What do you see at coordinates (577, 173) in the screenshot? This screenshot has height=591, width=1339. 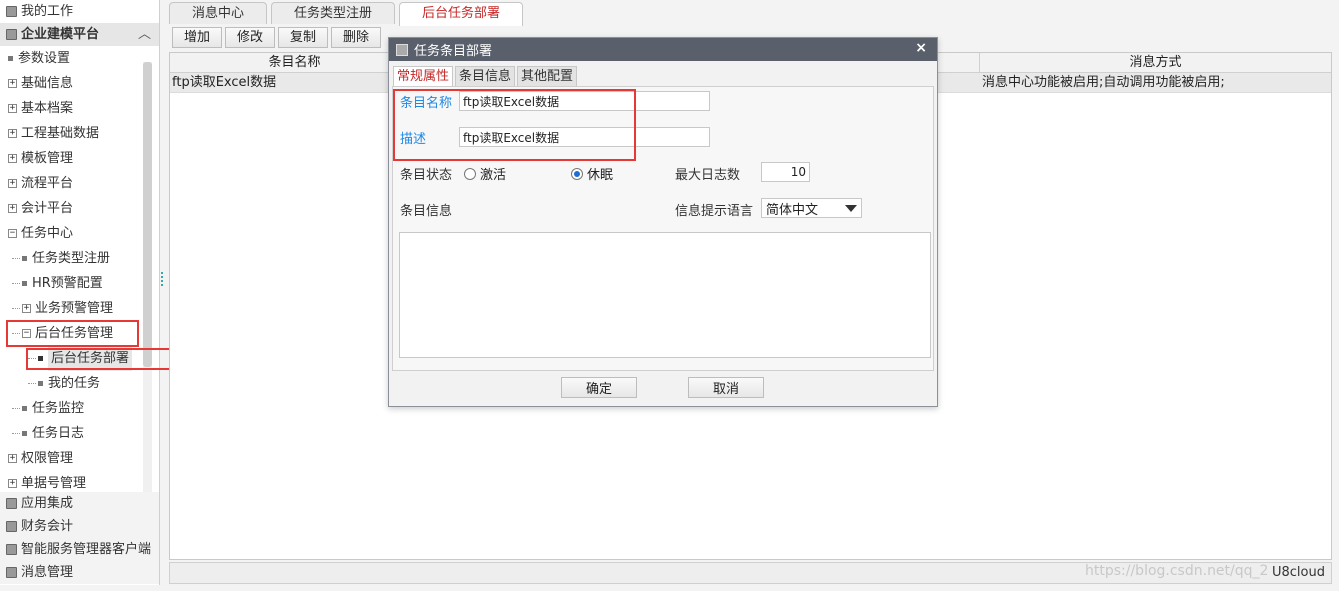 I see `radio-circle-sleep` at bounding box center [577, 173].